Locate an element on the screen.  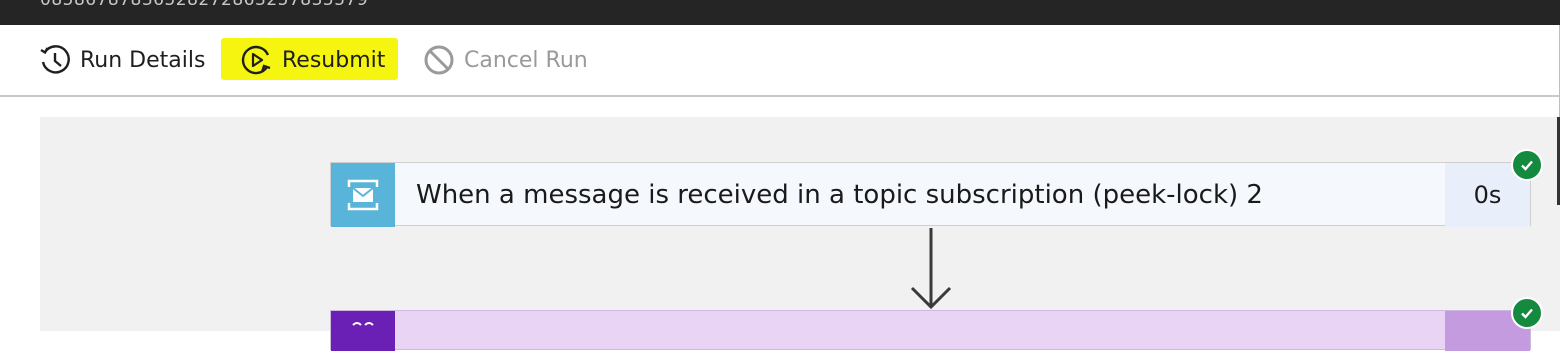
run-details-button: Run Details is located at coordinates (121, 60).